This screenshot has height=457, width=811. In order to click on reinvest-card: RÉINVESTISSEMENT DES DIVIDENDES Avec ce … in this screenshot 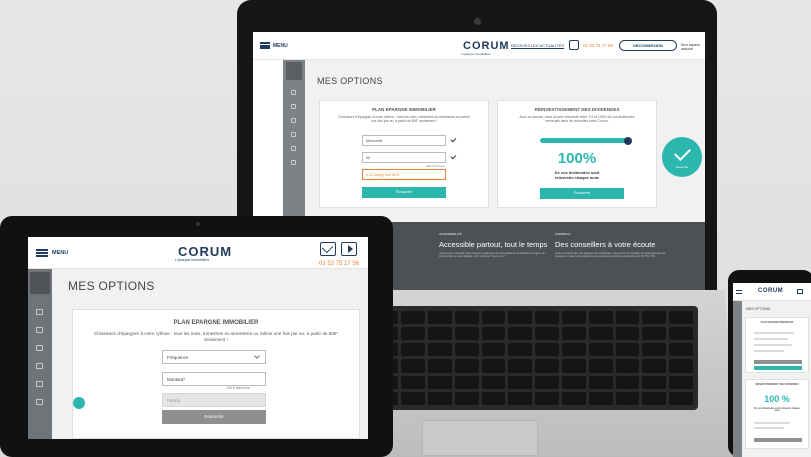, I will do `click(577, 154)`.